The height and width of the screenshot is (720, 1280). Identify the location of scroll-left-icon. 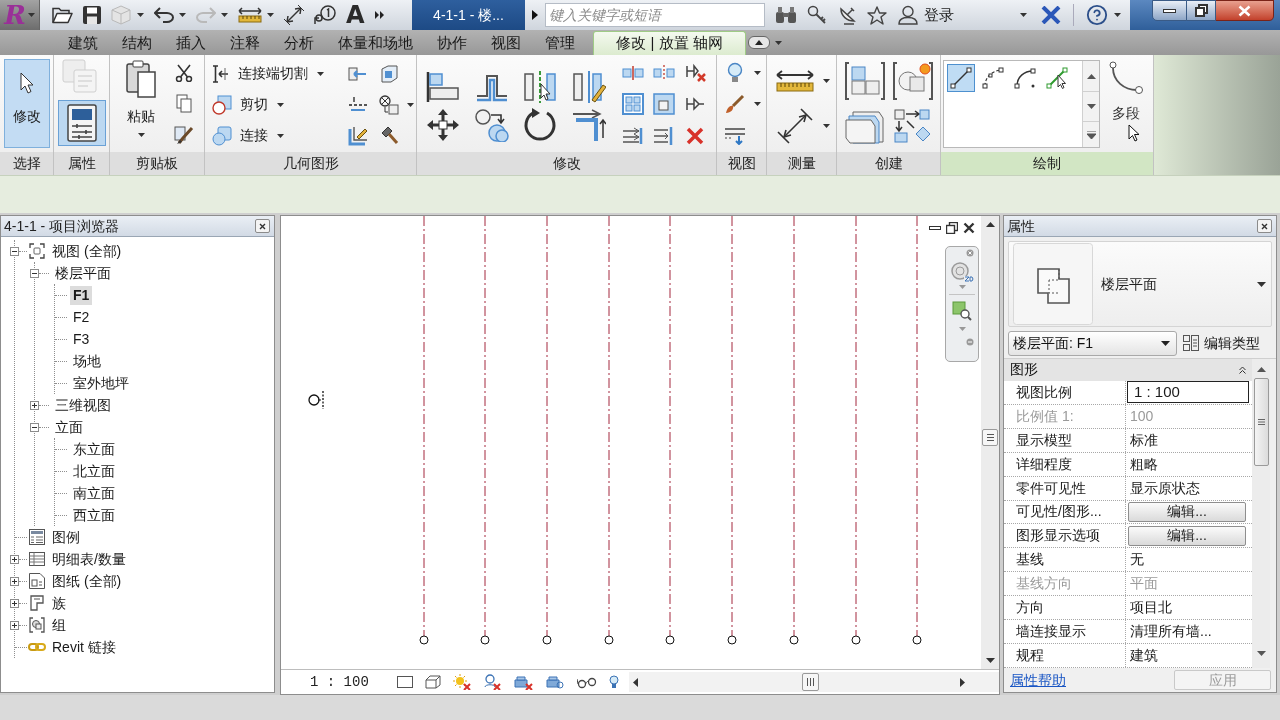
(635, 682).